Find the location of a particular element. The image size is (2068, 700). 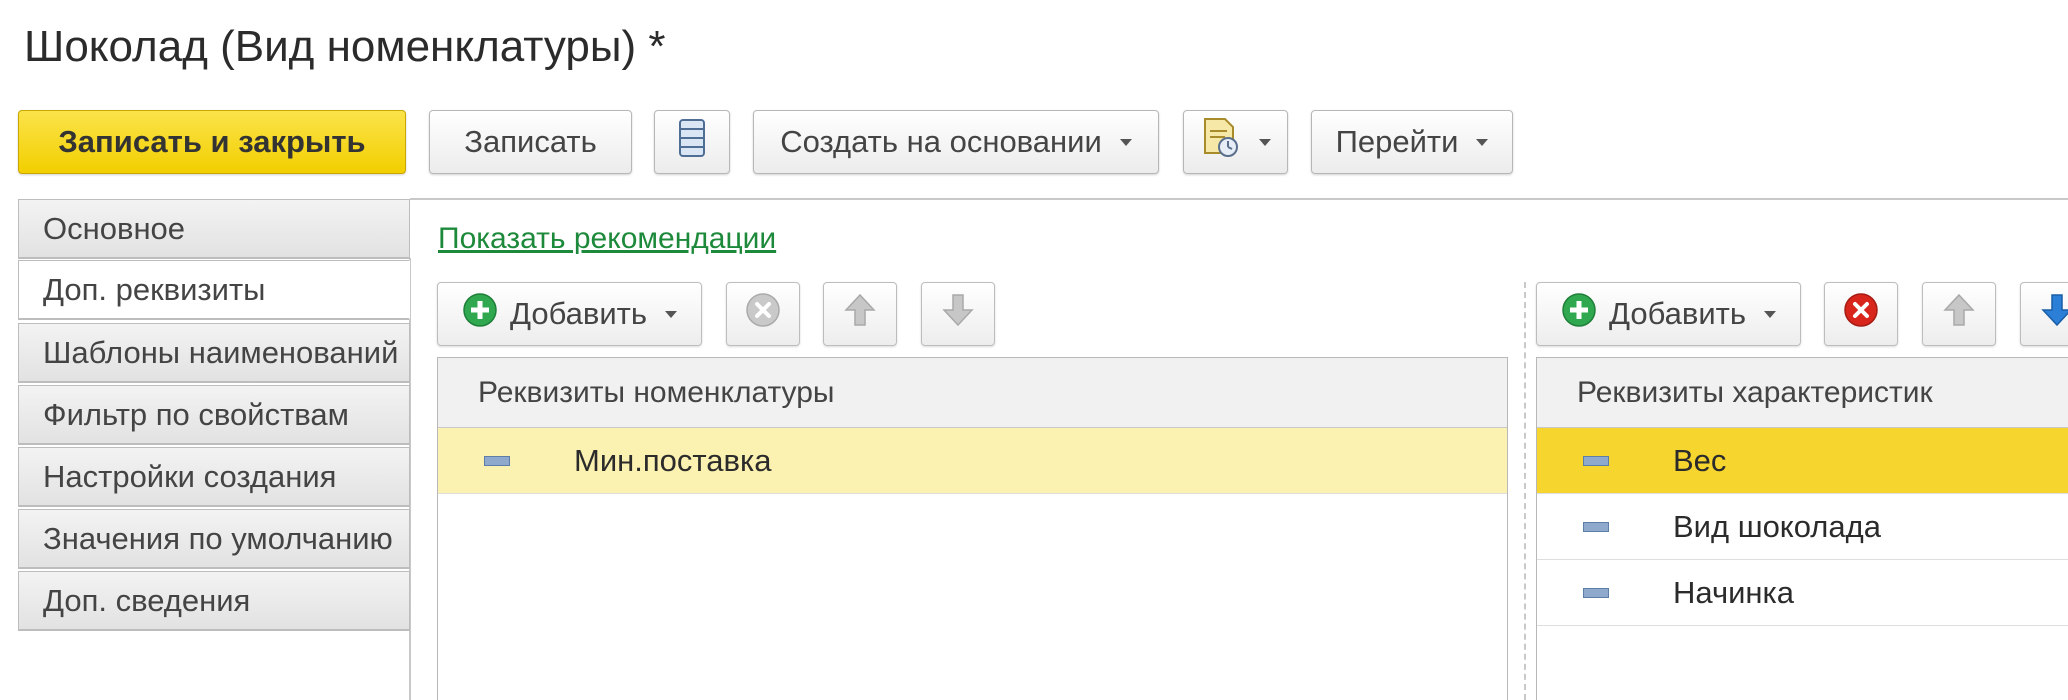

tab-default-values: Значения по умолчанию is located at coordinates (214, 539).